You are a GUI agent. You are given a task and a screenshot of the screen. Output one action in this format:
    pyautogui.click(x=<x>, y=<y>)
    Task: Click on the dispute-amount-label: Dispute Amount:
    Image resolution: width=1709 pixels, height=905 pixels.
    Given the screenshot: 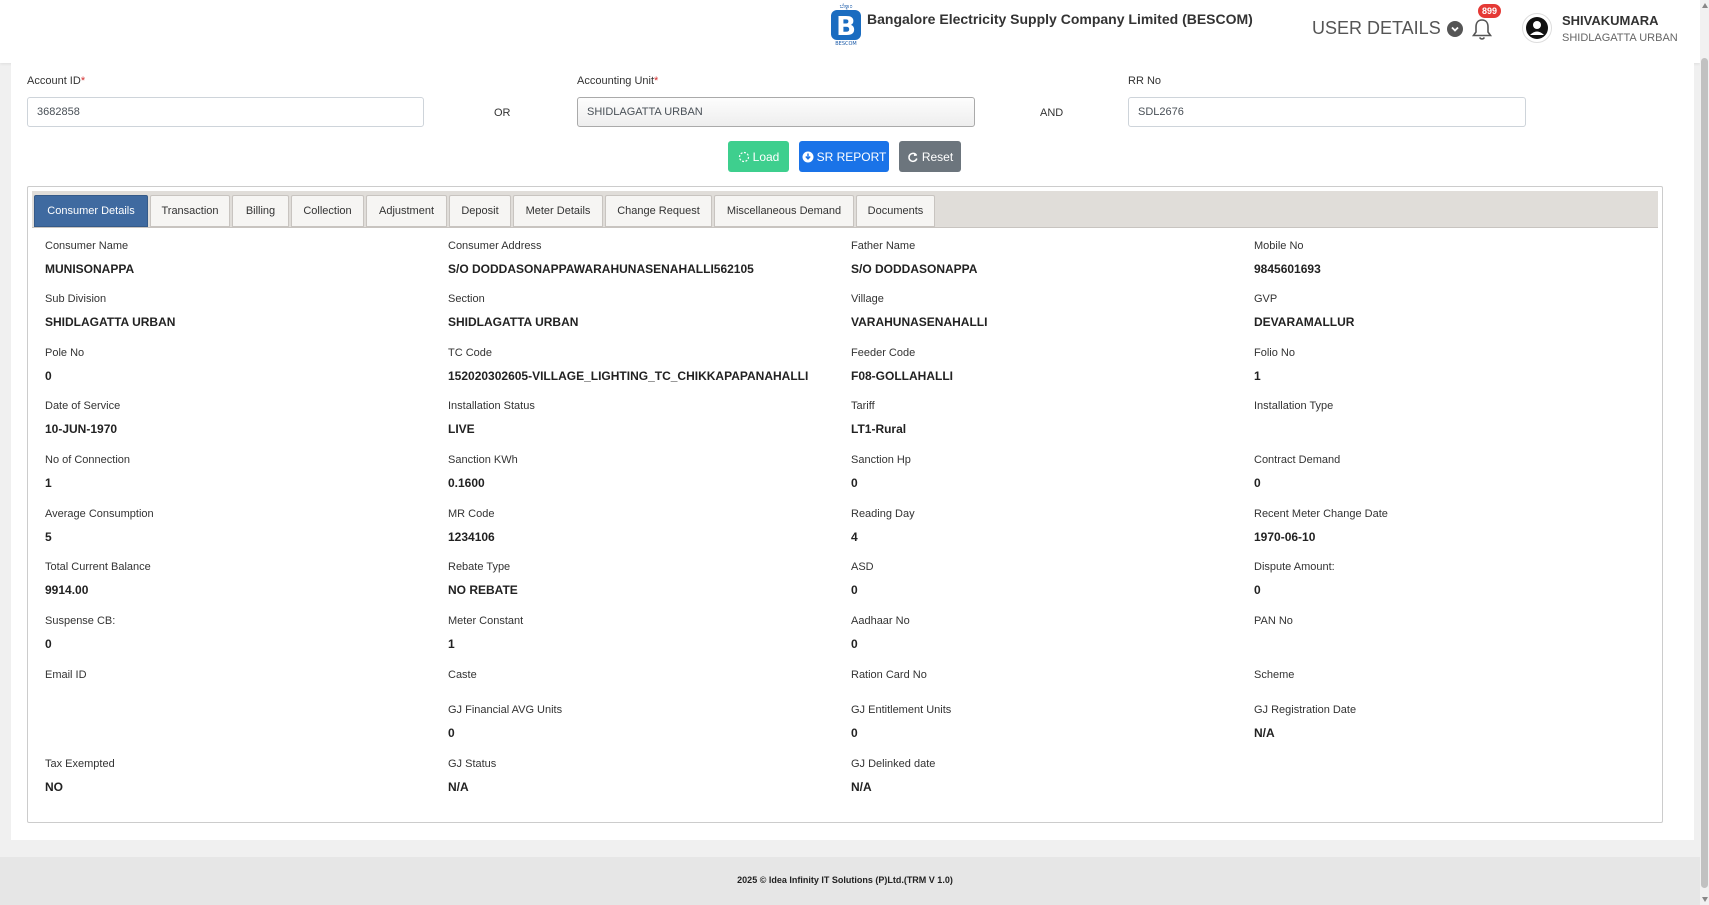 What is the action you would take?
    pyautogui.click(x=1294, y=567)
    